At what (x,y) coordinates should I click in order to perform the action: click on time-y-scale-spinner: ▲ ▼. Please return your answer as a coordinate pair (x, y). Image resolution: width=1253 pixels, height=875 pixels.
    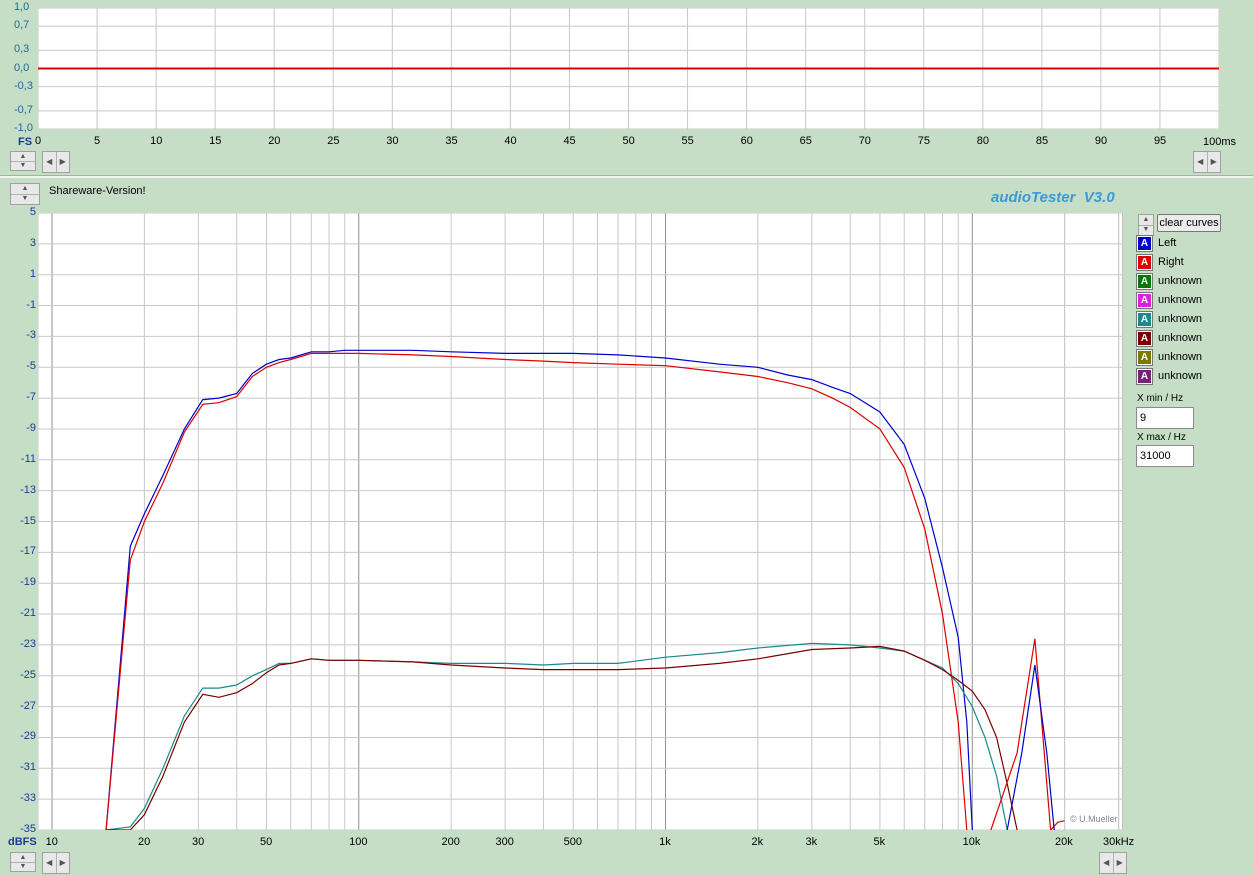
    Looking at the image, I should click on (23, 161).